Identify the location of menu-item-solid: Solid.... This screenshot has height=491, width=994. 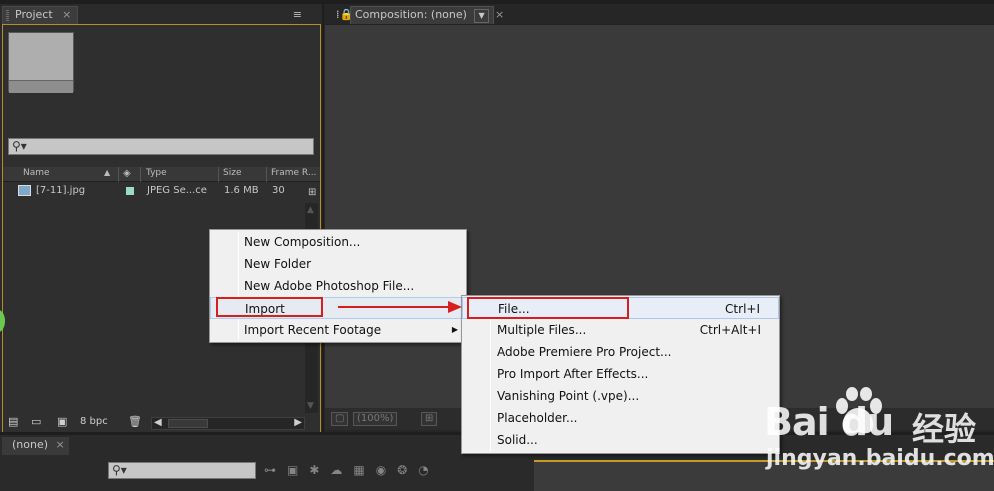
(620, 440).